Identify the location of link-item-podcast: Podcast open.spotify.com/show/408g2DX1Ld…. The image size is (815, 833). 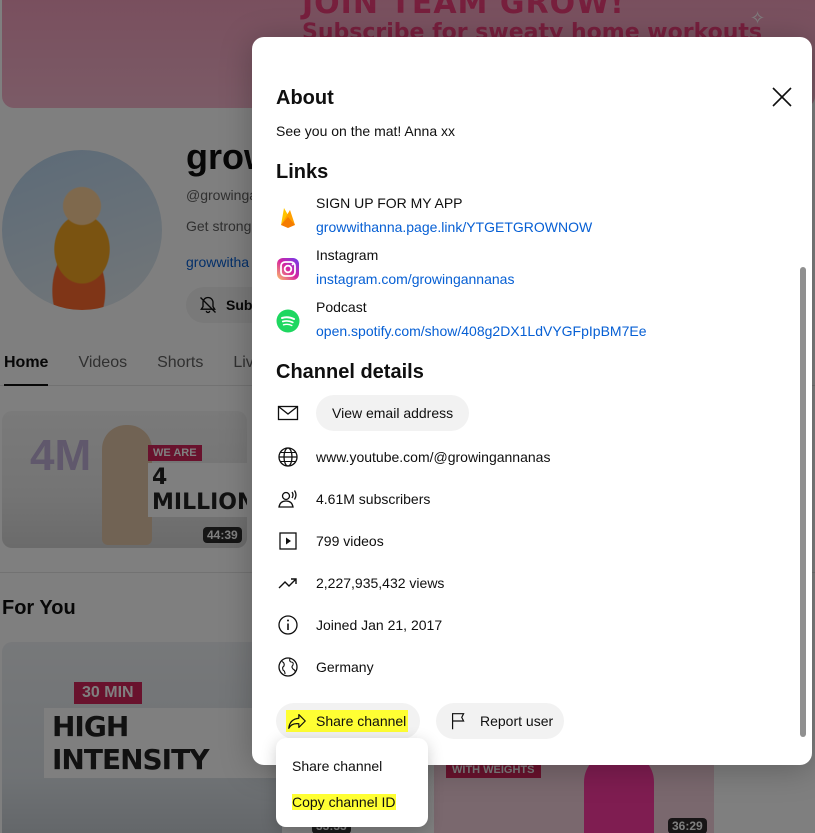
(526, 321).